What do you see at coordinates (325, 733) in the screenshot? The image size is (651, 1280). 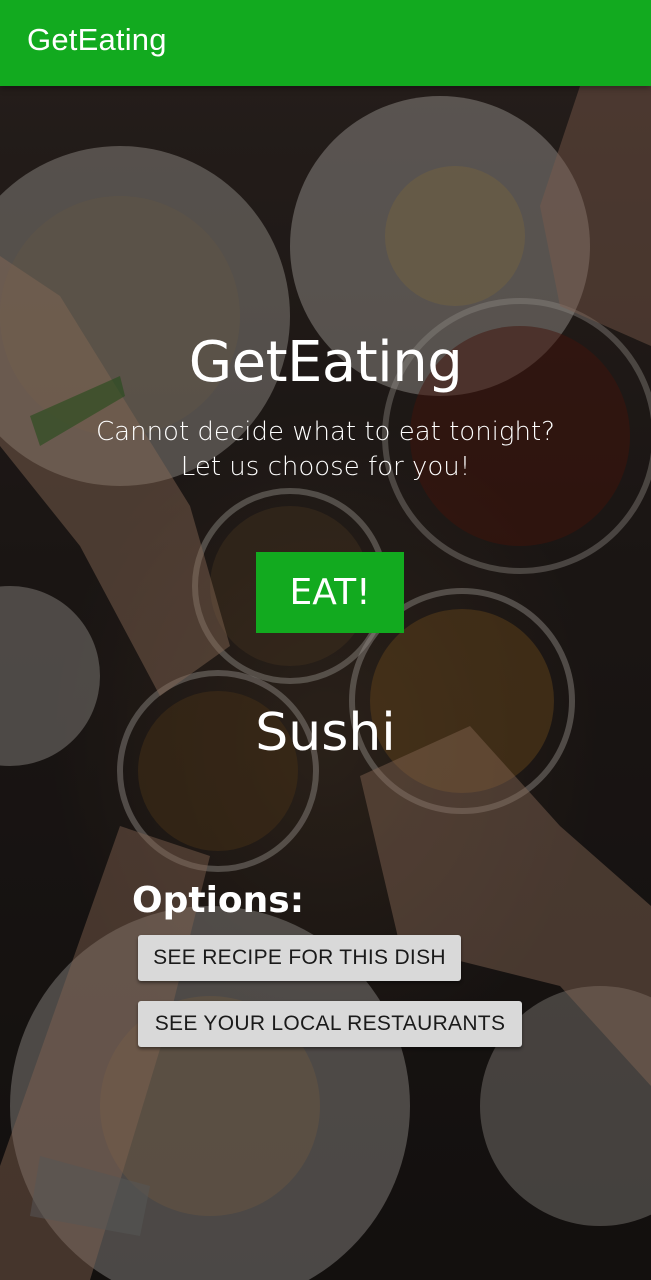 I see `result-dish: Sushi` at bounding box center [325, 733].